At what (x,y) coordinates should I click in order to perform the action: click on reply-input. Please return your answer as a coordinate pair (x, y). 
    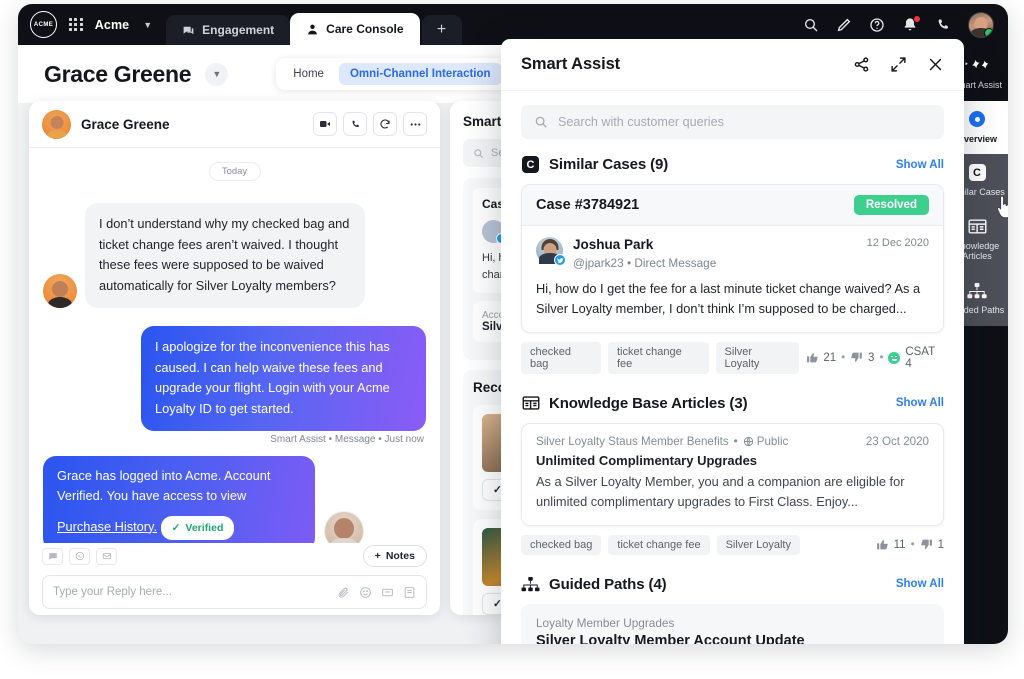
    Looking at the image, I should click on (190, 592).